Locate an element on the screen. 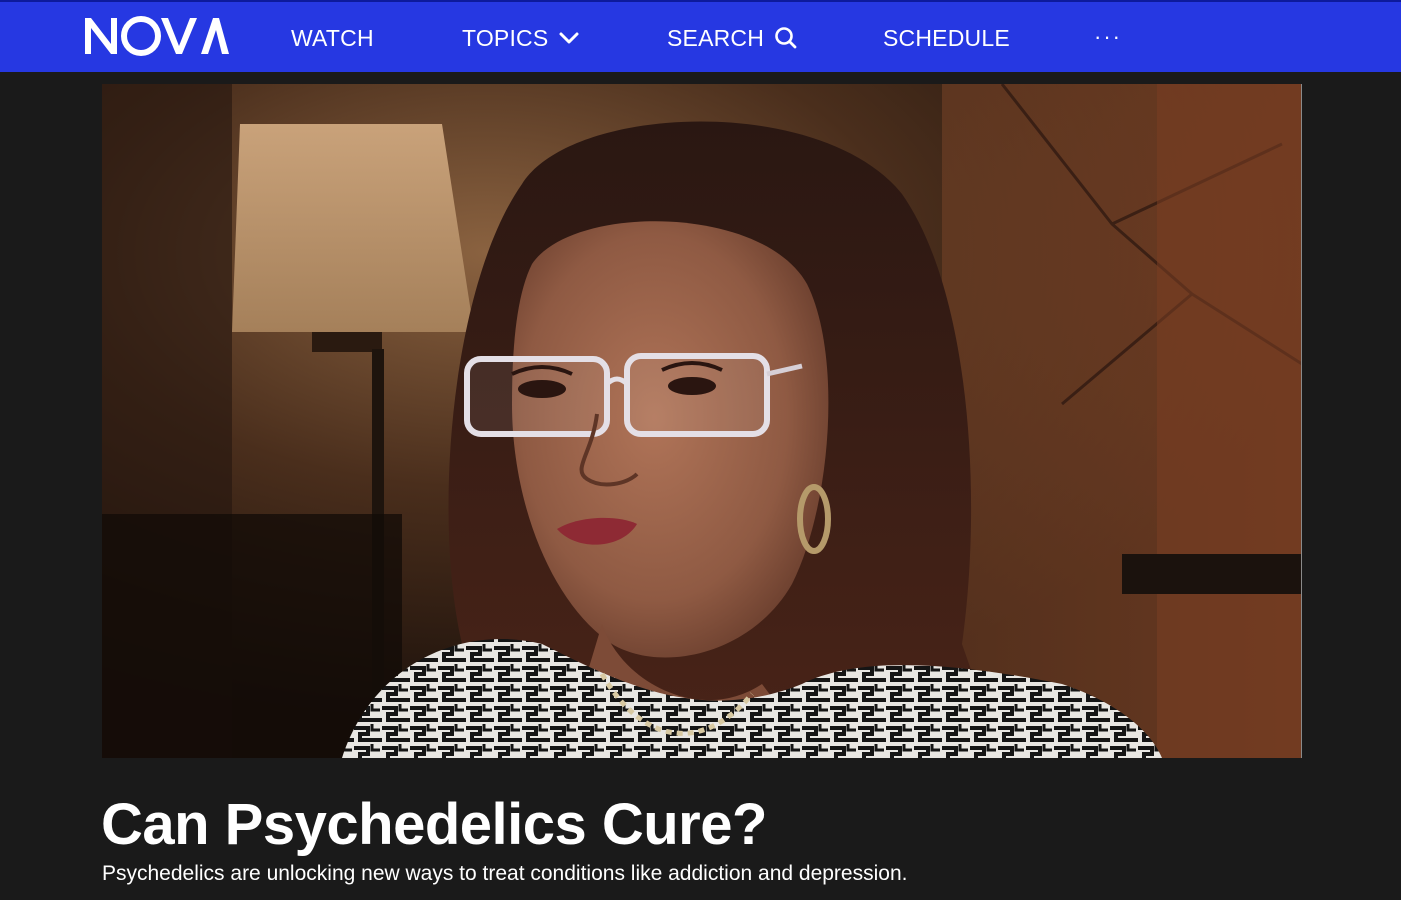 This screenshot has width=1401, height=900. nav-topics-menu: TOPICS is located at coordinates (521, 38).